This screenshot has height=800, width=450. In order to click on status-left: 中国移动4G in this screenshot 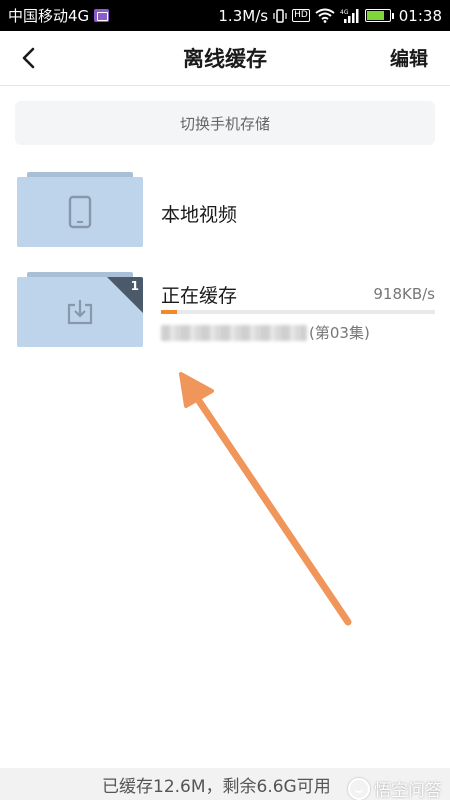, I will do `click(59, 15)`.